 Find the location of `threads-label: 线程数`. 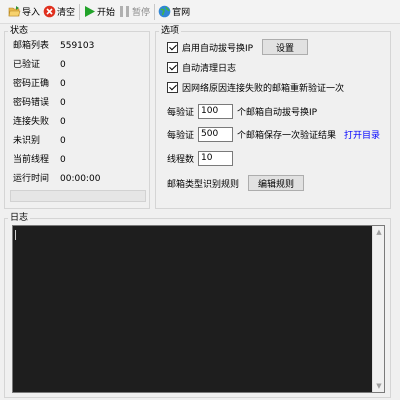

threads-label: 线程数 is located at coordinates (181, 159).